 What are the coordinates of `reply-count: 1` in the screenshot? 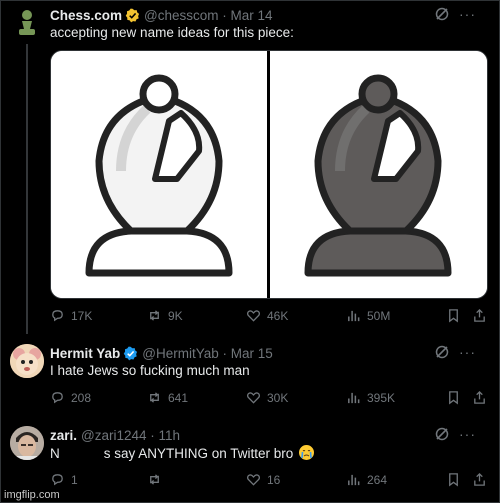 It's located at (74, 479).